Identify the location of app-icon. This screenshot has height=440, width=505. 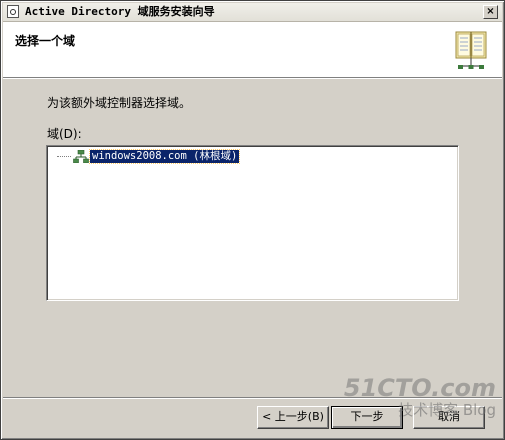
(13, 11).